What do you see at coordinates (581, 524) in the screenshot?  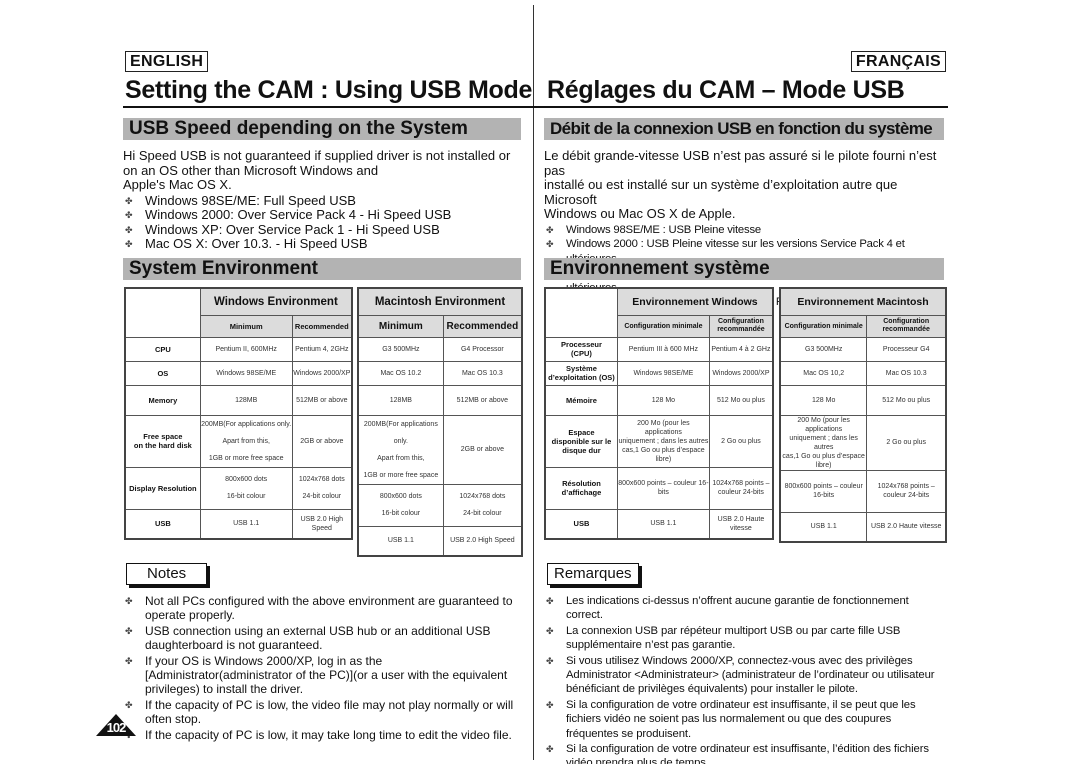 I see `row-label: USB` at bounding box center [581, 524].